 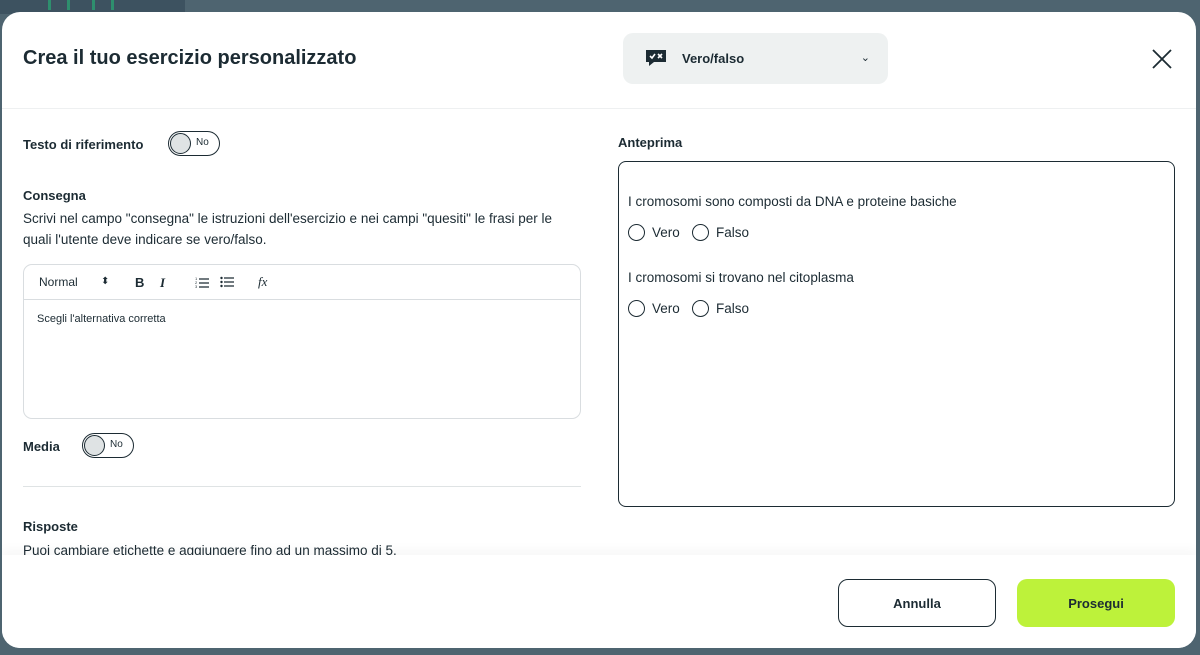 I want to click on instructions-label: Consegna, so click(x=54, y=195).